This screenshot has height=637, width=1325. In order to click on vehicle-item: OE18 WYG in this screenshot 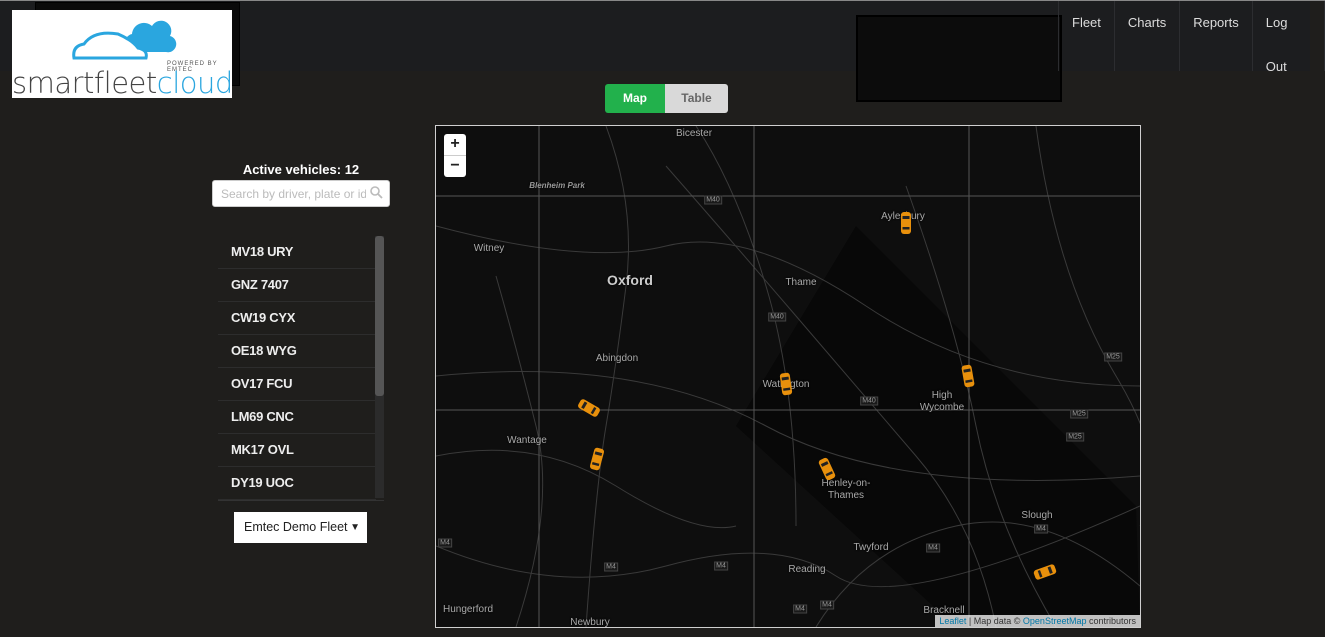, I will do `click(297, 351)`.